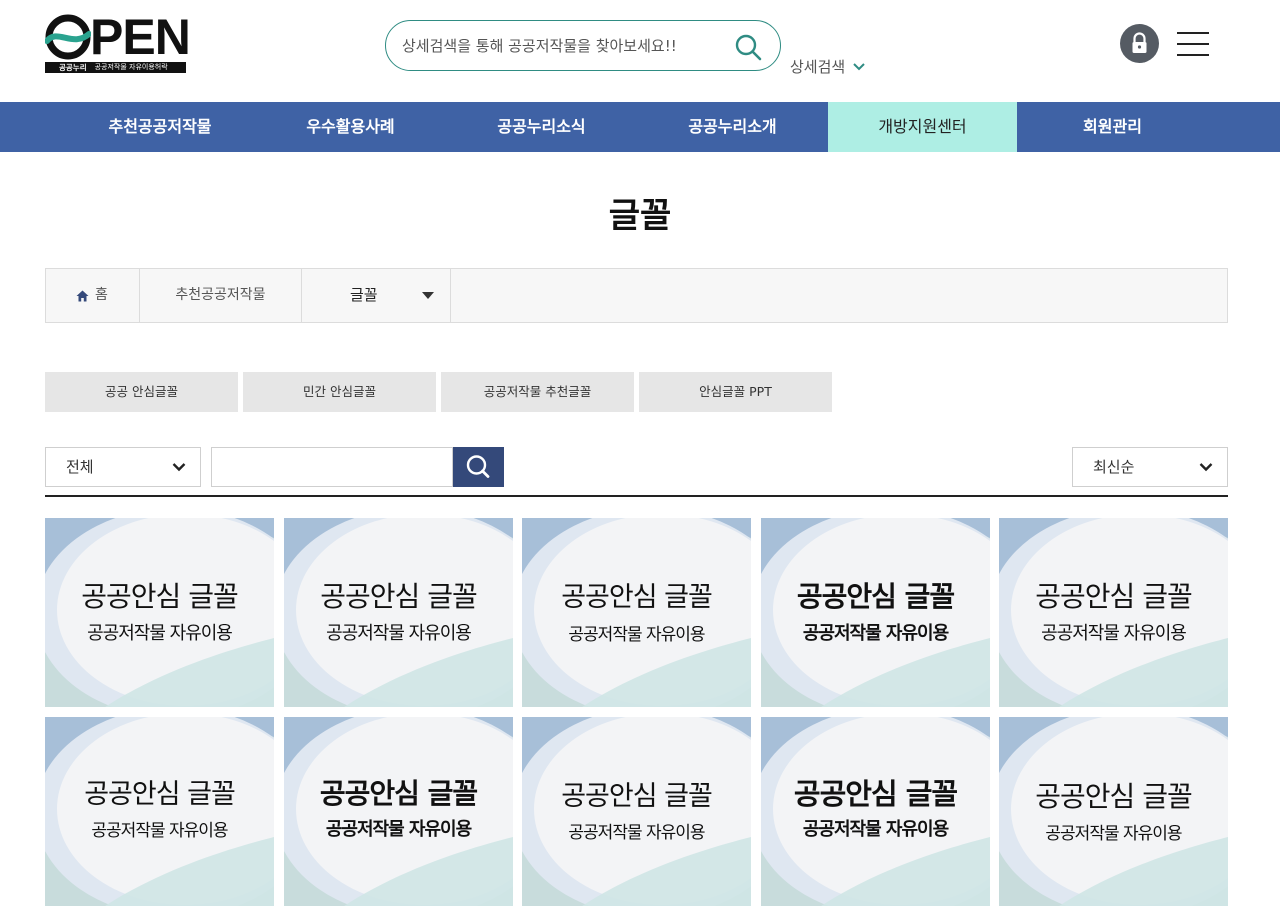  Describe the element at coordinates (1112, 127) in the screenshot. I see `nav-item-members: 회원관리` at that location.